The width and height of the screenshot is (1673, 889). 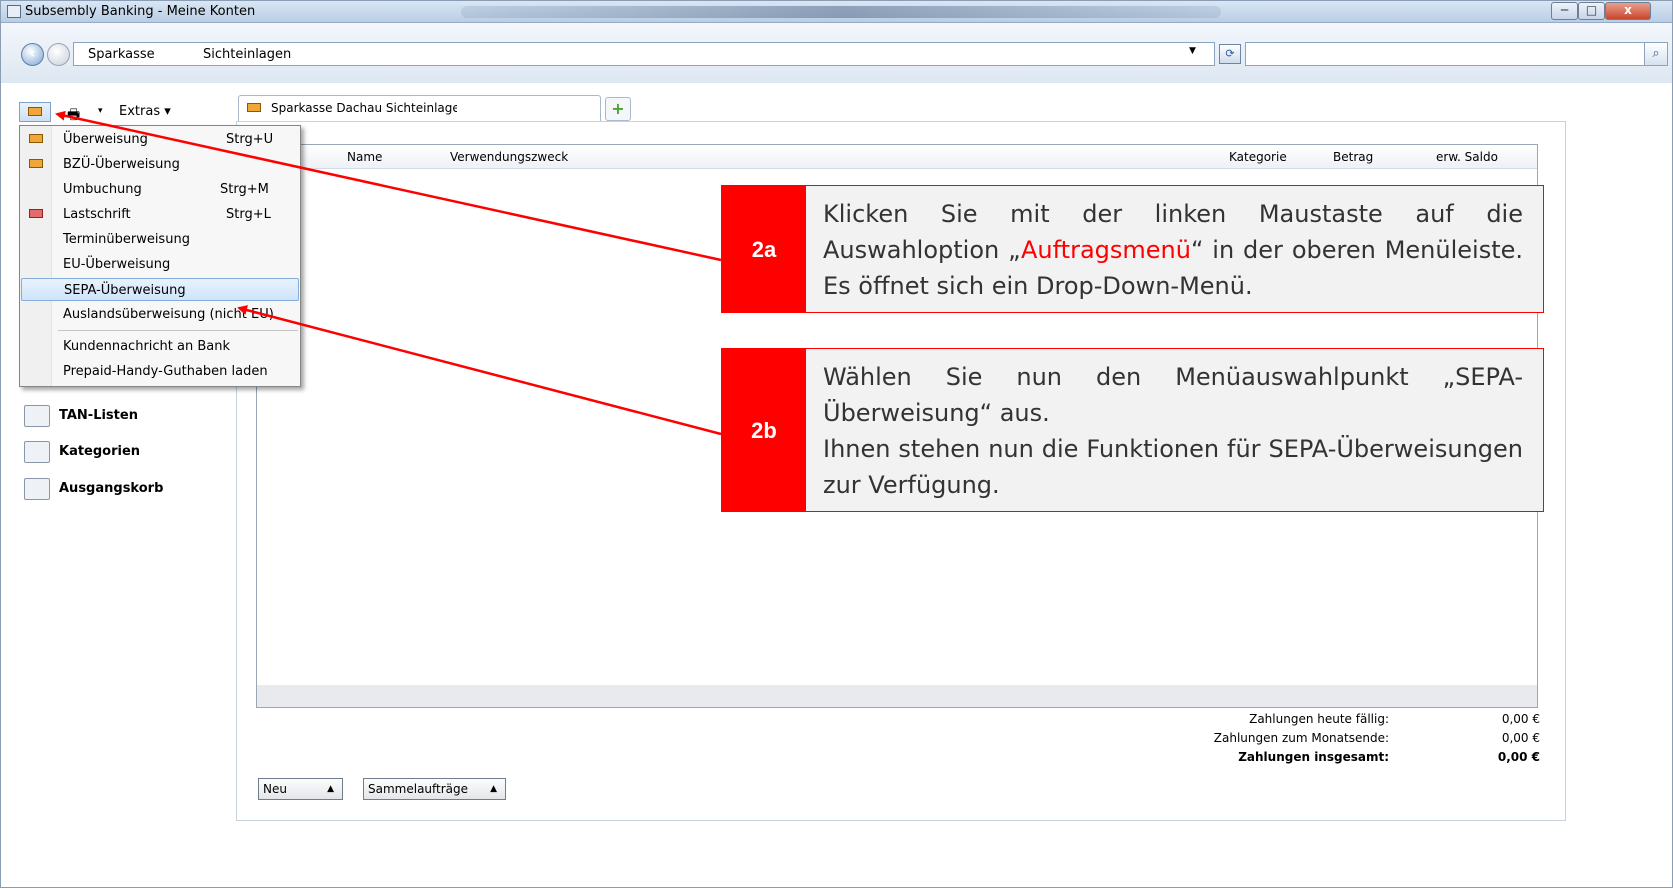 What do you see at coordinates (160, 189) in the screenshot?
I see `menu-item-umbuchung: Umbuchung Strg+M` at bounding box center [160, 189].